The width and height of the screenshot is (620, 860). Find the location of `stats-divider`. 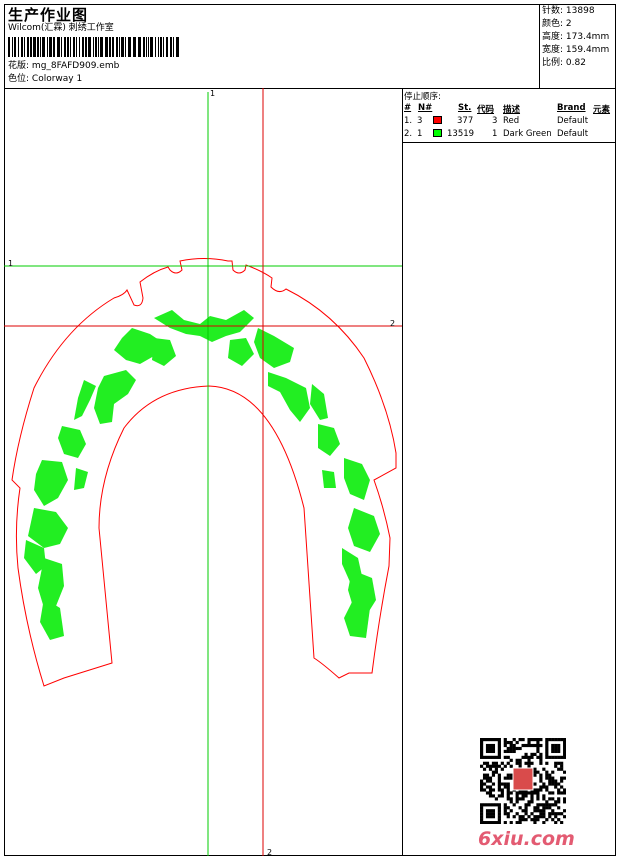

stats-divider is located at coordinates (539, 46).